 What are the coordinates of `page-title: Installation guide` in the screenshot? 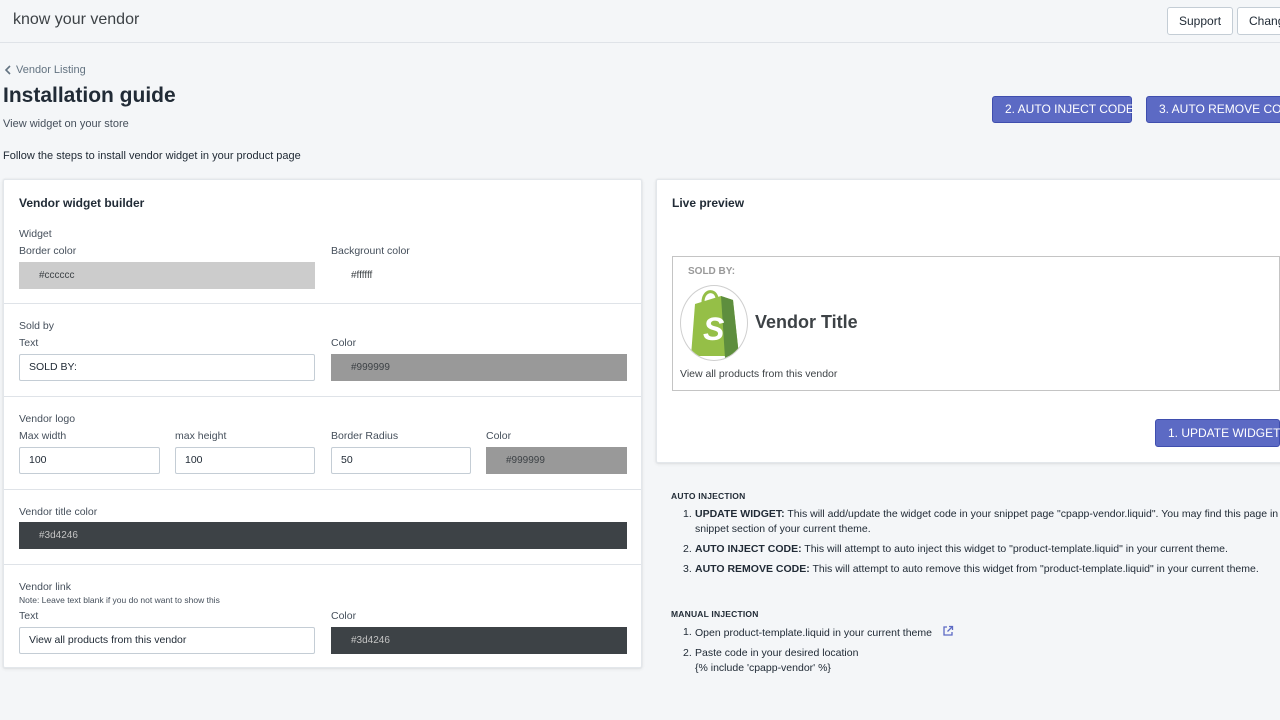 It's located at (89, 95).